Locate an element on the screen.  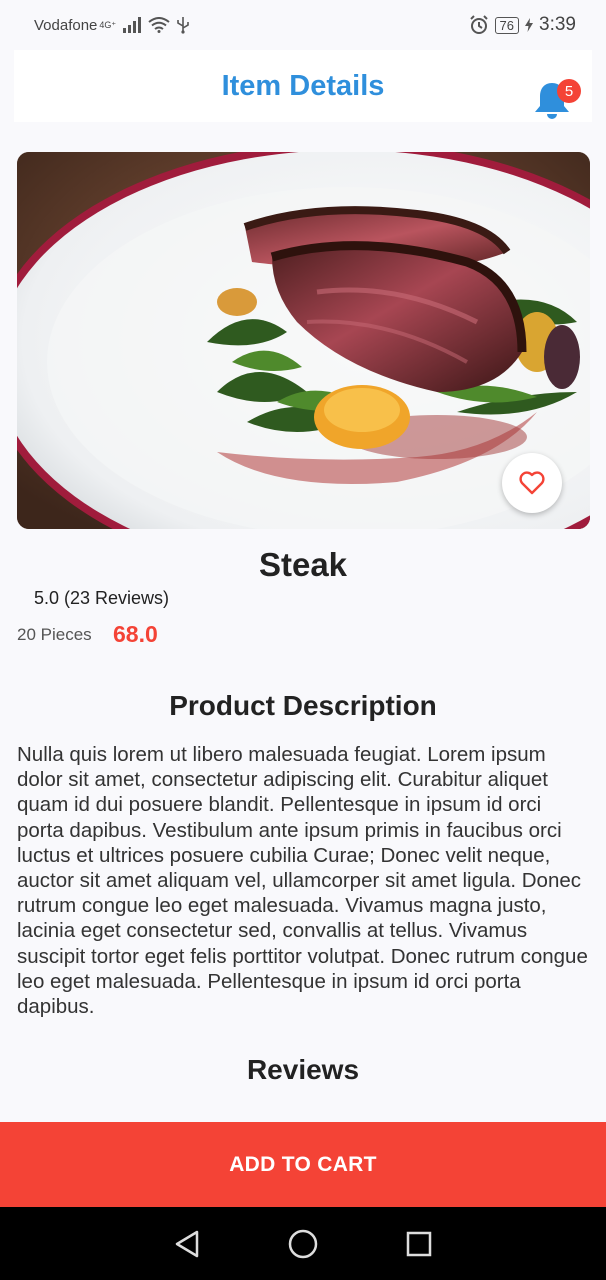
price-label: 68.0 is located at coordinates (135, 634).